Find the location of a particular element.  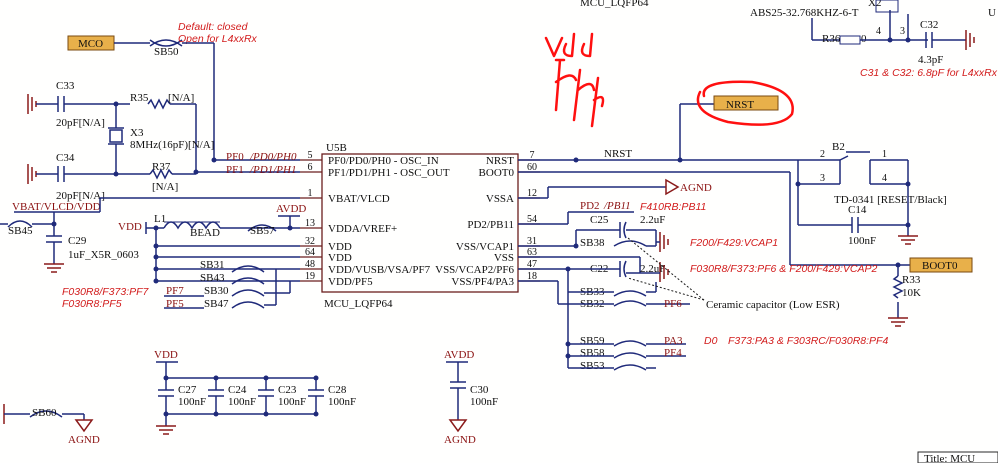

net-pf0-alt: /PD0/PH0 is located at coordinates (273, 157).